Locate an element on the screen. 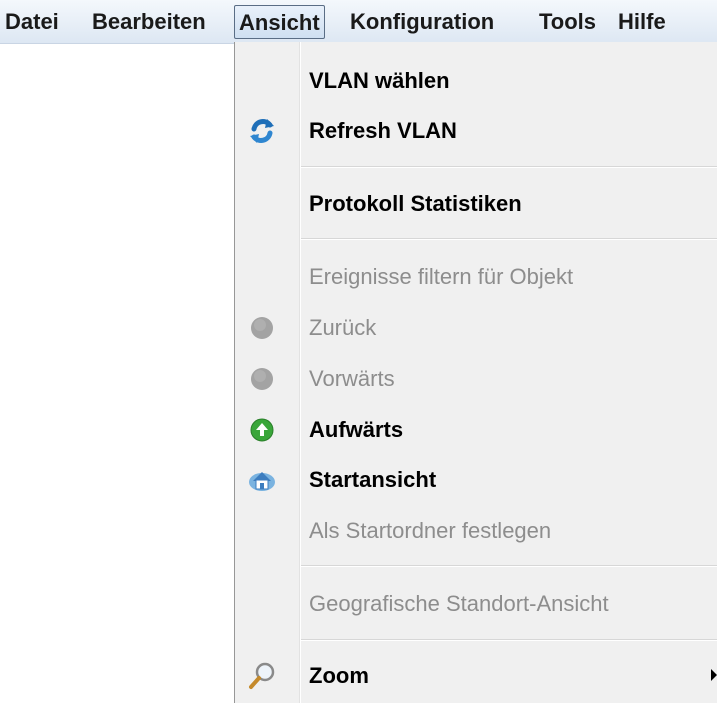  menu-item-vorwaerts: Vorwärts is located at coordinates (476, 379).